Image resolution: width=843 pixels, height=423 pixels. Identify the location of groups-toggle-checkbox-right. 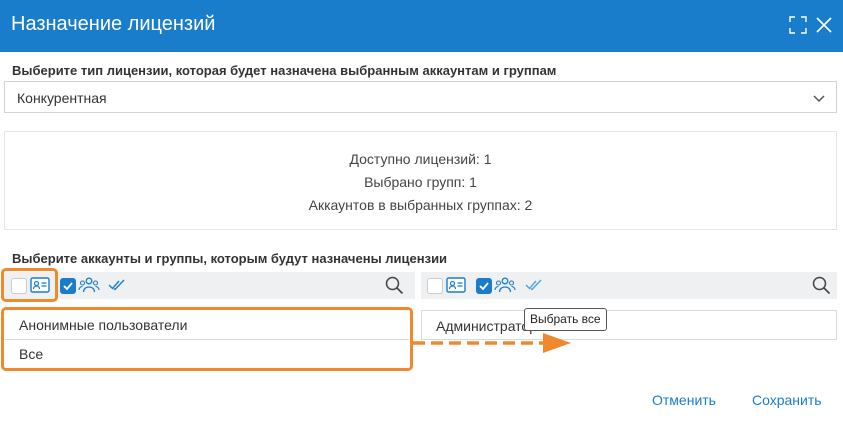
(484, 286).